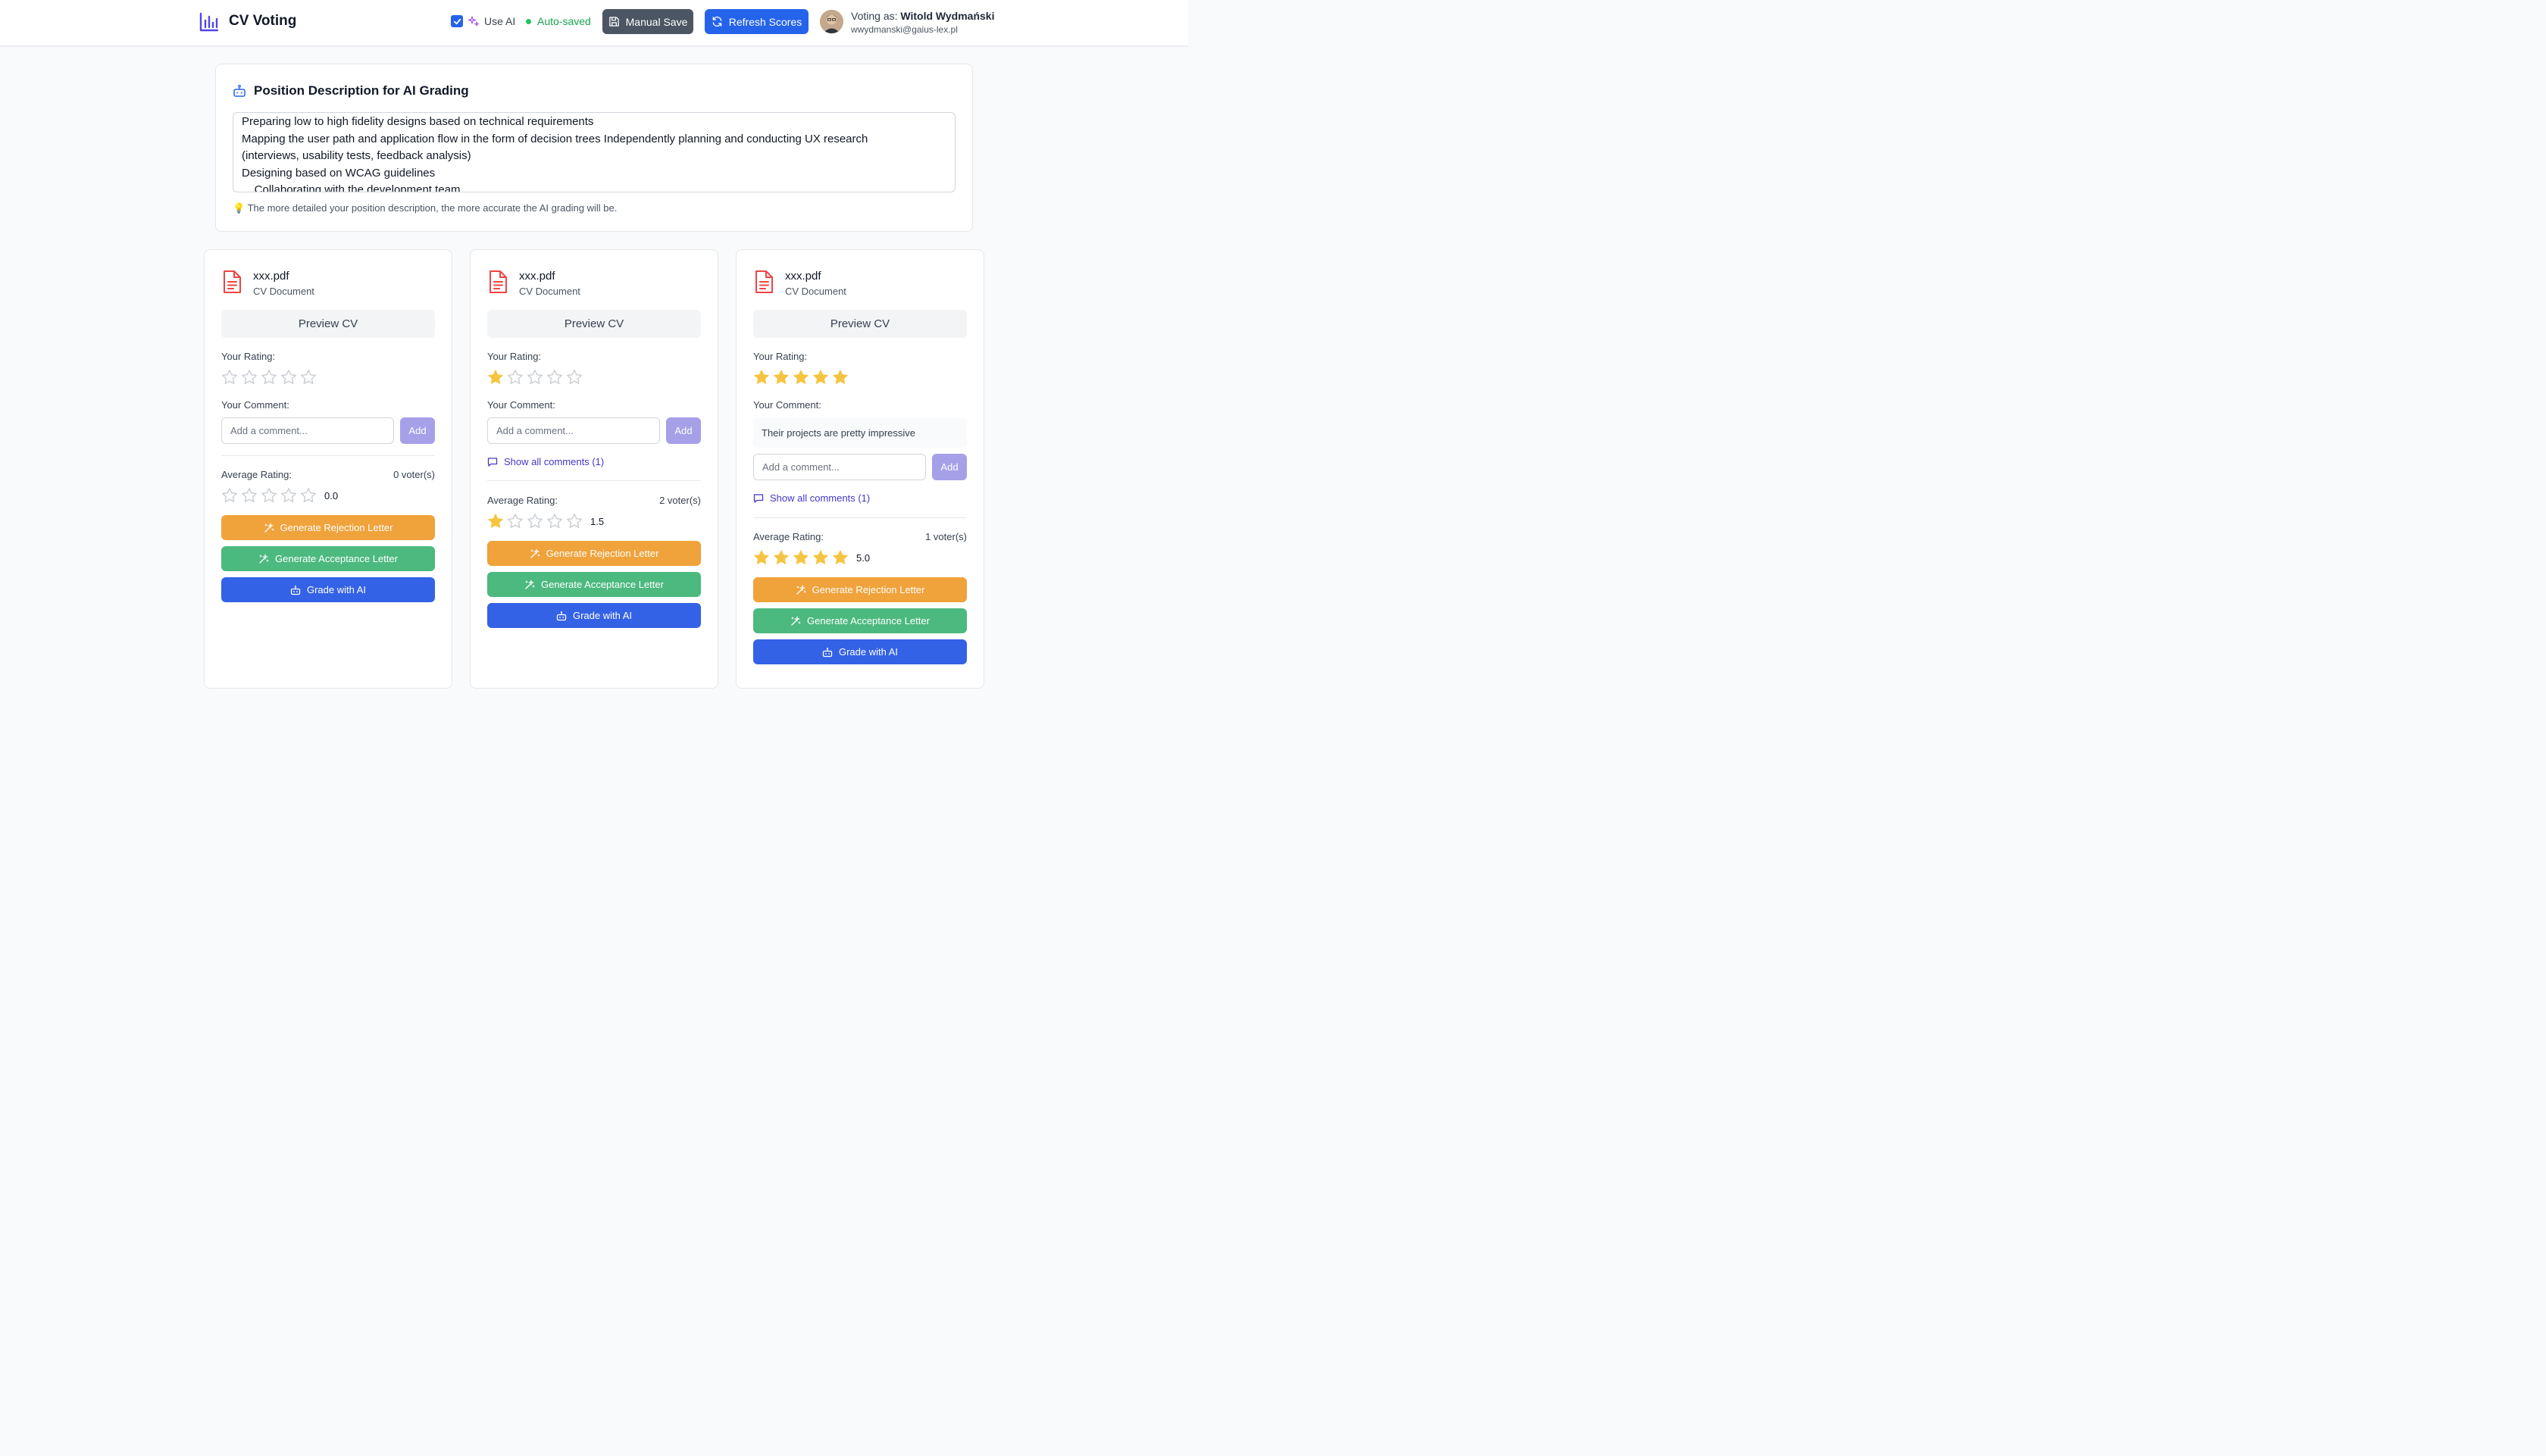  What do you see at coordinates (414, 474) in the screenshot?
I see `voter-count: 0 voter(s)` at bounding box center [414, 474].